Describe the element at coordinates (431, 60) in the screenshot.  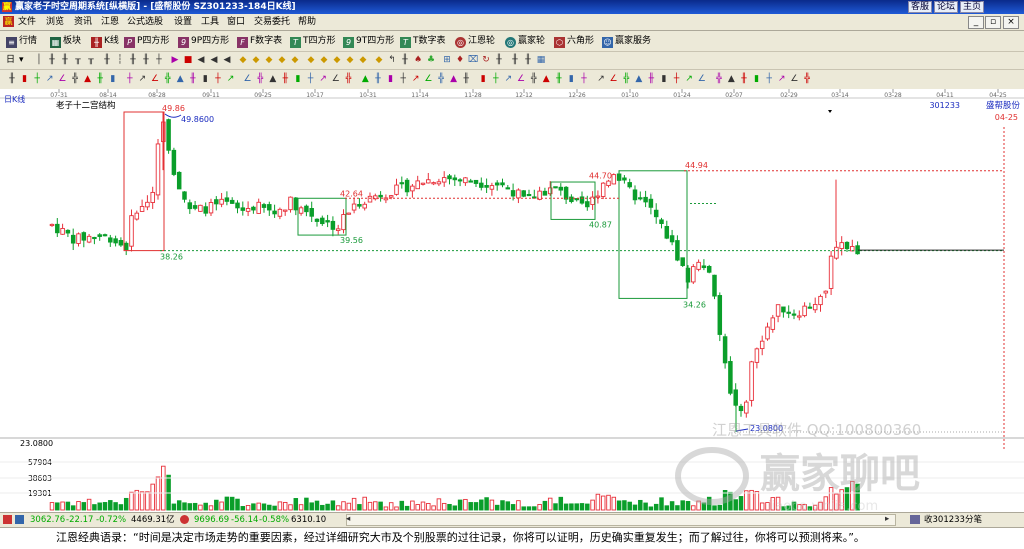
I see `drawing-tool-icon: ♣` at that location.